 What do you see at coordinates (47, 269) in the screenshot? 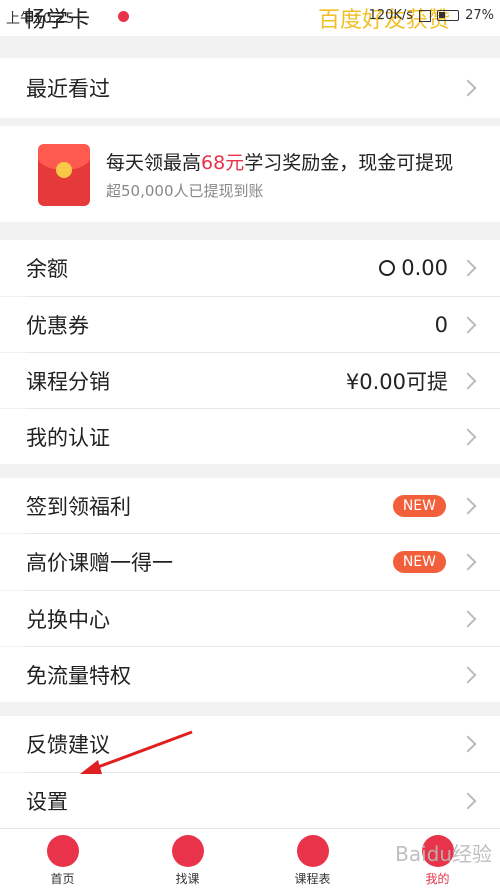
I see `balance-label: 余额` at bounding box center [47, 269].